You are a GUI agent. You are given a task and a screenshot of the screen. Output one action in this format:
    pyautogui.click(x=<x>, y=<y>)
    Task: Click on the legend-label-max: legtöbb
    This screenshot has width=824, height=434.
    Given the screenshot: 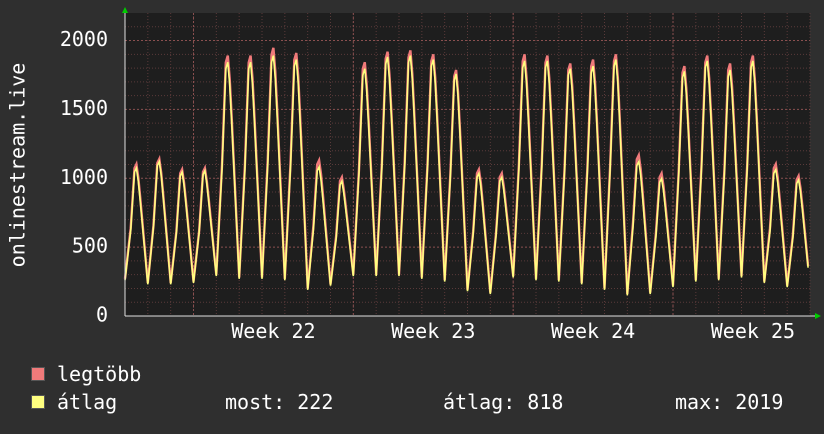 What is the action you would take?
    pyautogui.click(x=99, y=374)
    